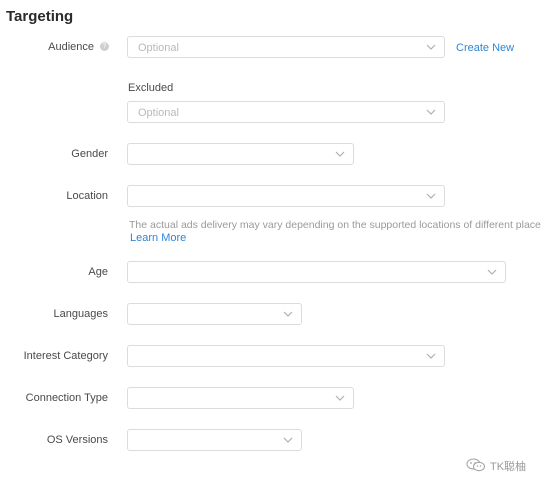  I want to click on excluded-placeholder: Optional, so click(158, 113).